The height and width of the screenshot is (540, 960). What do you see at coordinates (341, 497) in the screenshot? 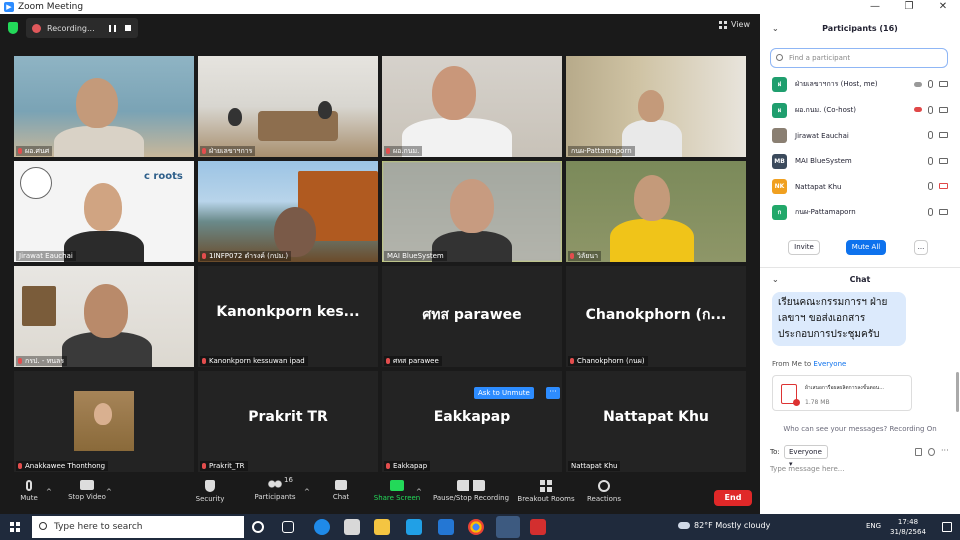
I see `chat-label: Chat` at bounding box center [341, 497].